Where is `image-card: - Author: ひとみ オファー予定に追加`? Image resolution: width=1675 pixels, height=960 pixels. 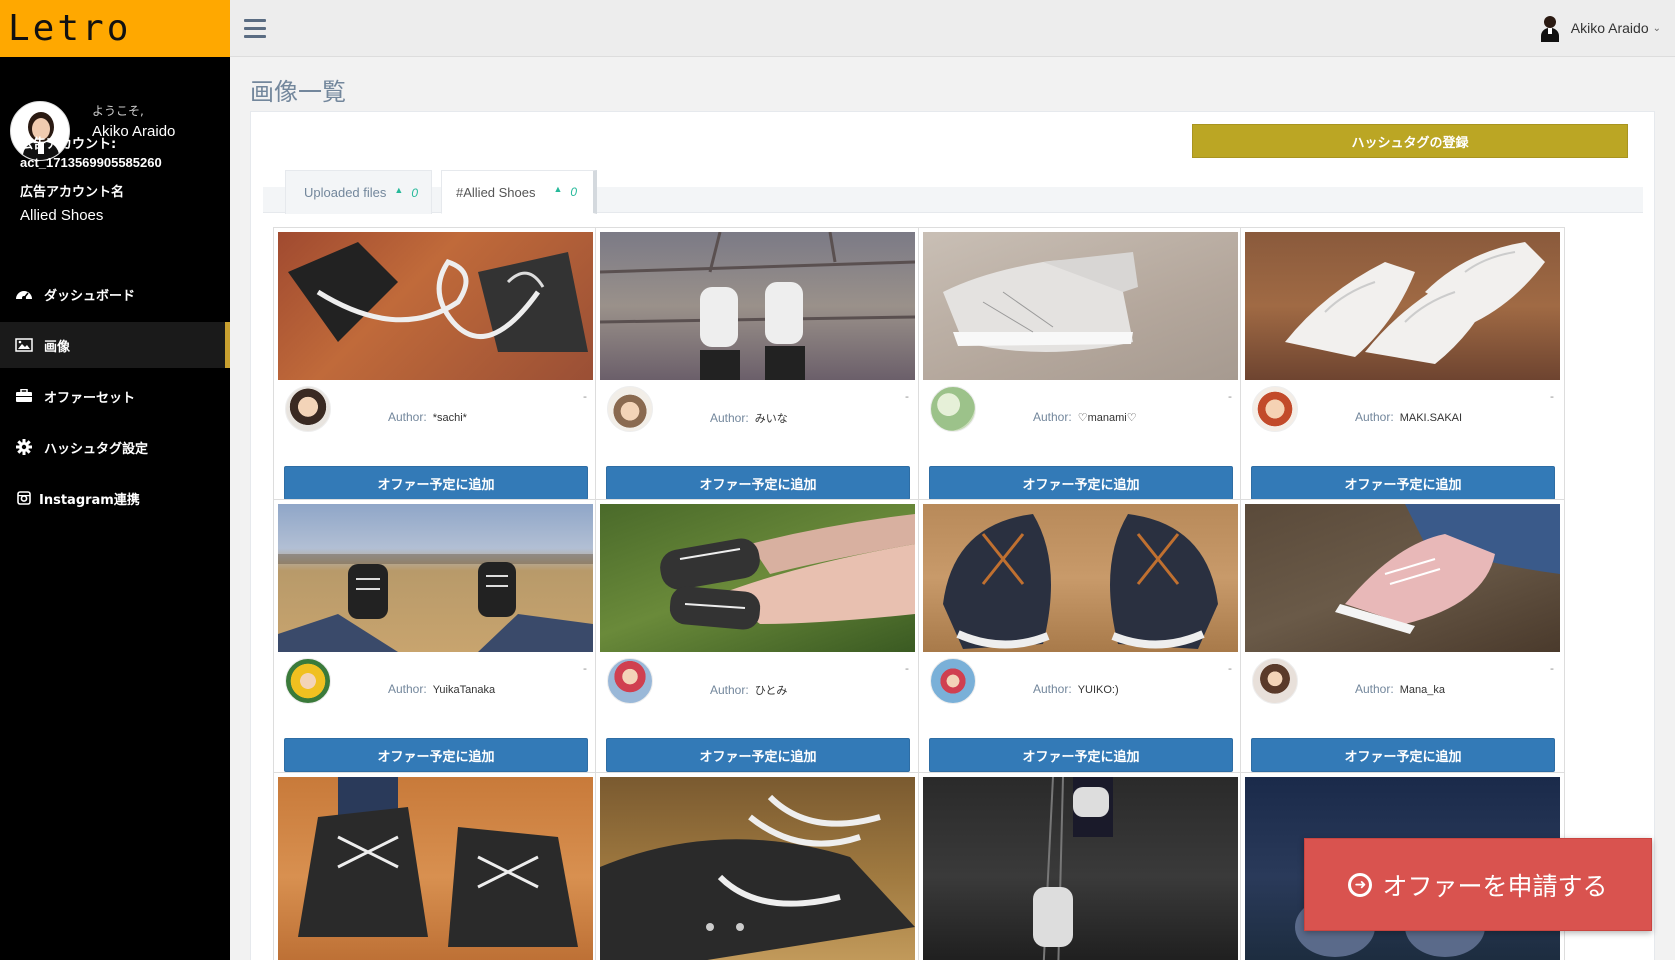
image-card: - Author: ひとみ オファー予定に追加 is located at coordinates (757, 640).